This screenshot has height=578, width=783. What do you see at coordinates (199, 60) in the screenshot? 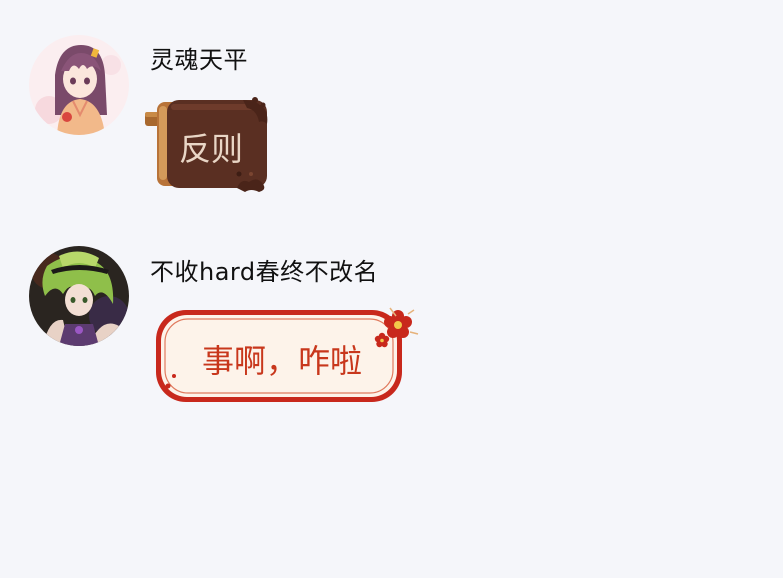
I see `sender-name: 灵魂天平` at bounding box center [199, 60].